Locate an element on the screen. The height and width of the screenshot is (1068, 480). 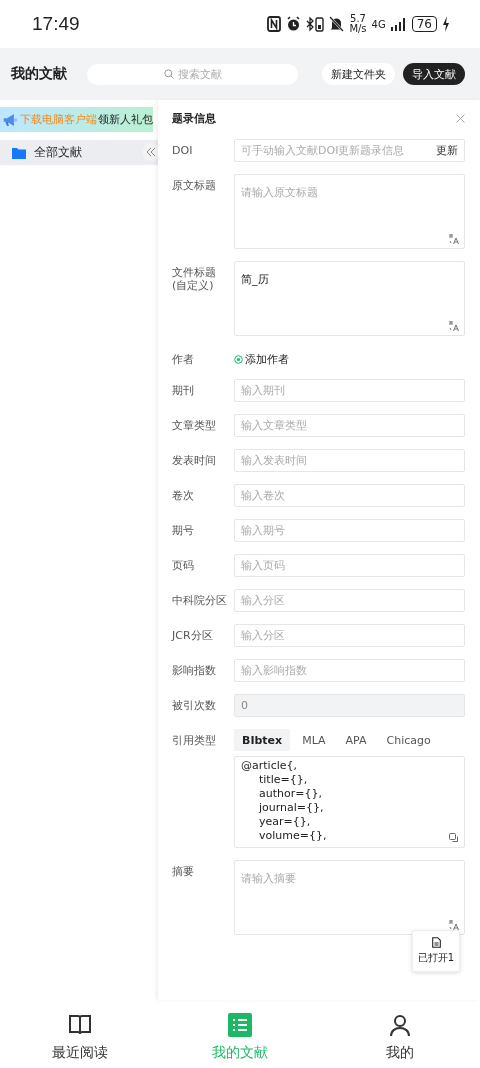
status-time: 17:49 is located at coordinates (56, 24).